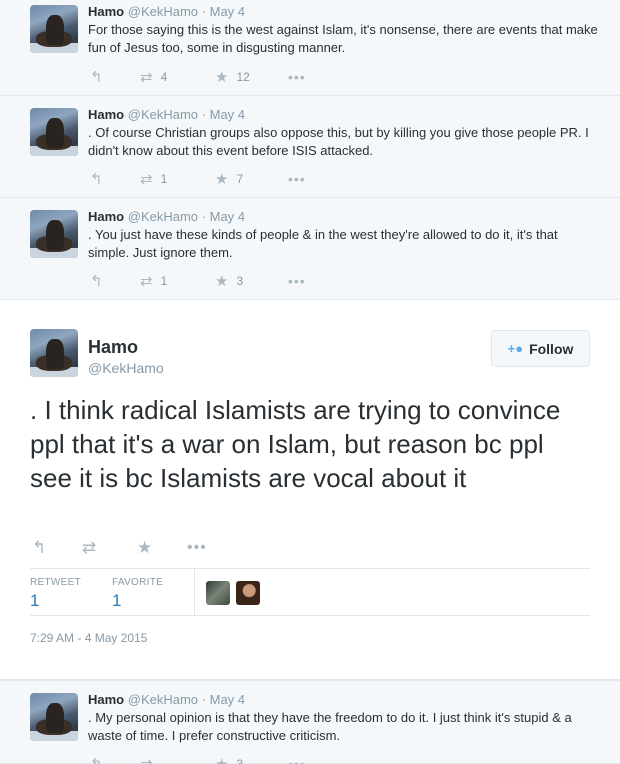 The height and width of the screenshot is (764, 620). Describe the element at coordinates (137, 594) in the screenshot. I see `favorite-stat: FAVORITE 1` at that location.